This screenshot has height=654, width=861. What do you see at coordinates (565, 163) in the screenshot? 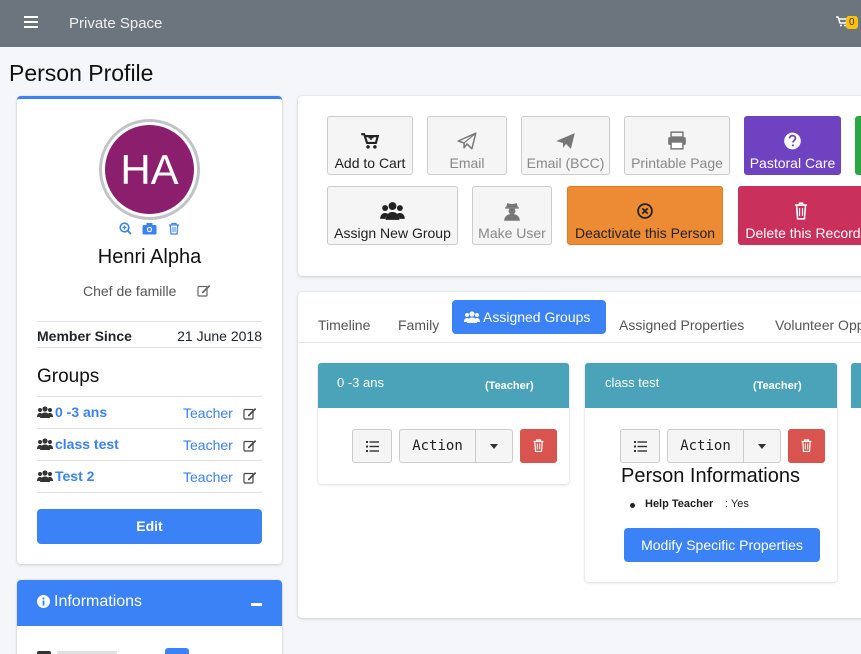
I see `email-bcc-label: Email (BCC)` at bounding box center [565, 163].